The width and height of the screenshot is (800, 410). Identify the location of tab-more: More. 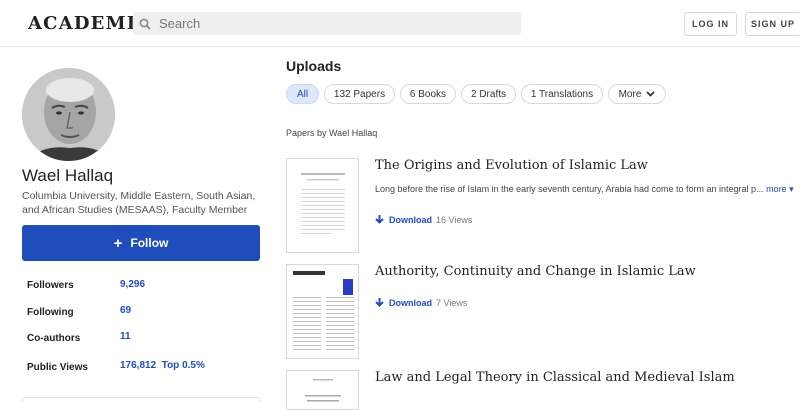
(637, 94).